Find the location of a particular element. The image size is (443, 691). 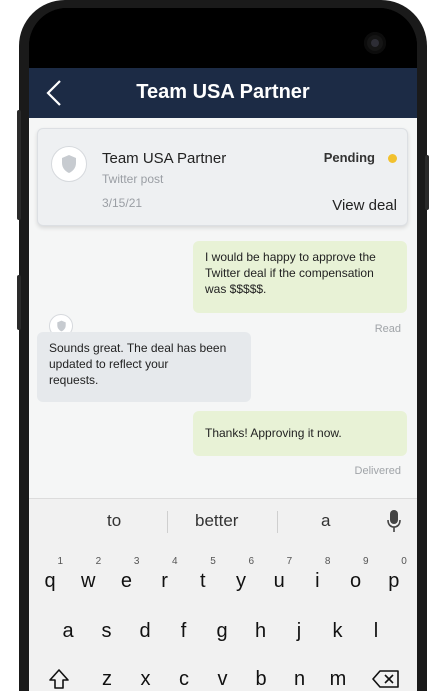

key-label: o is located at coordinates (356, 581).